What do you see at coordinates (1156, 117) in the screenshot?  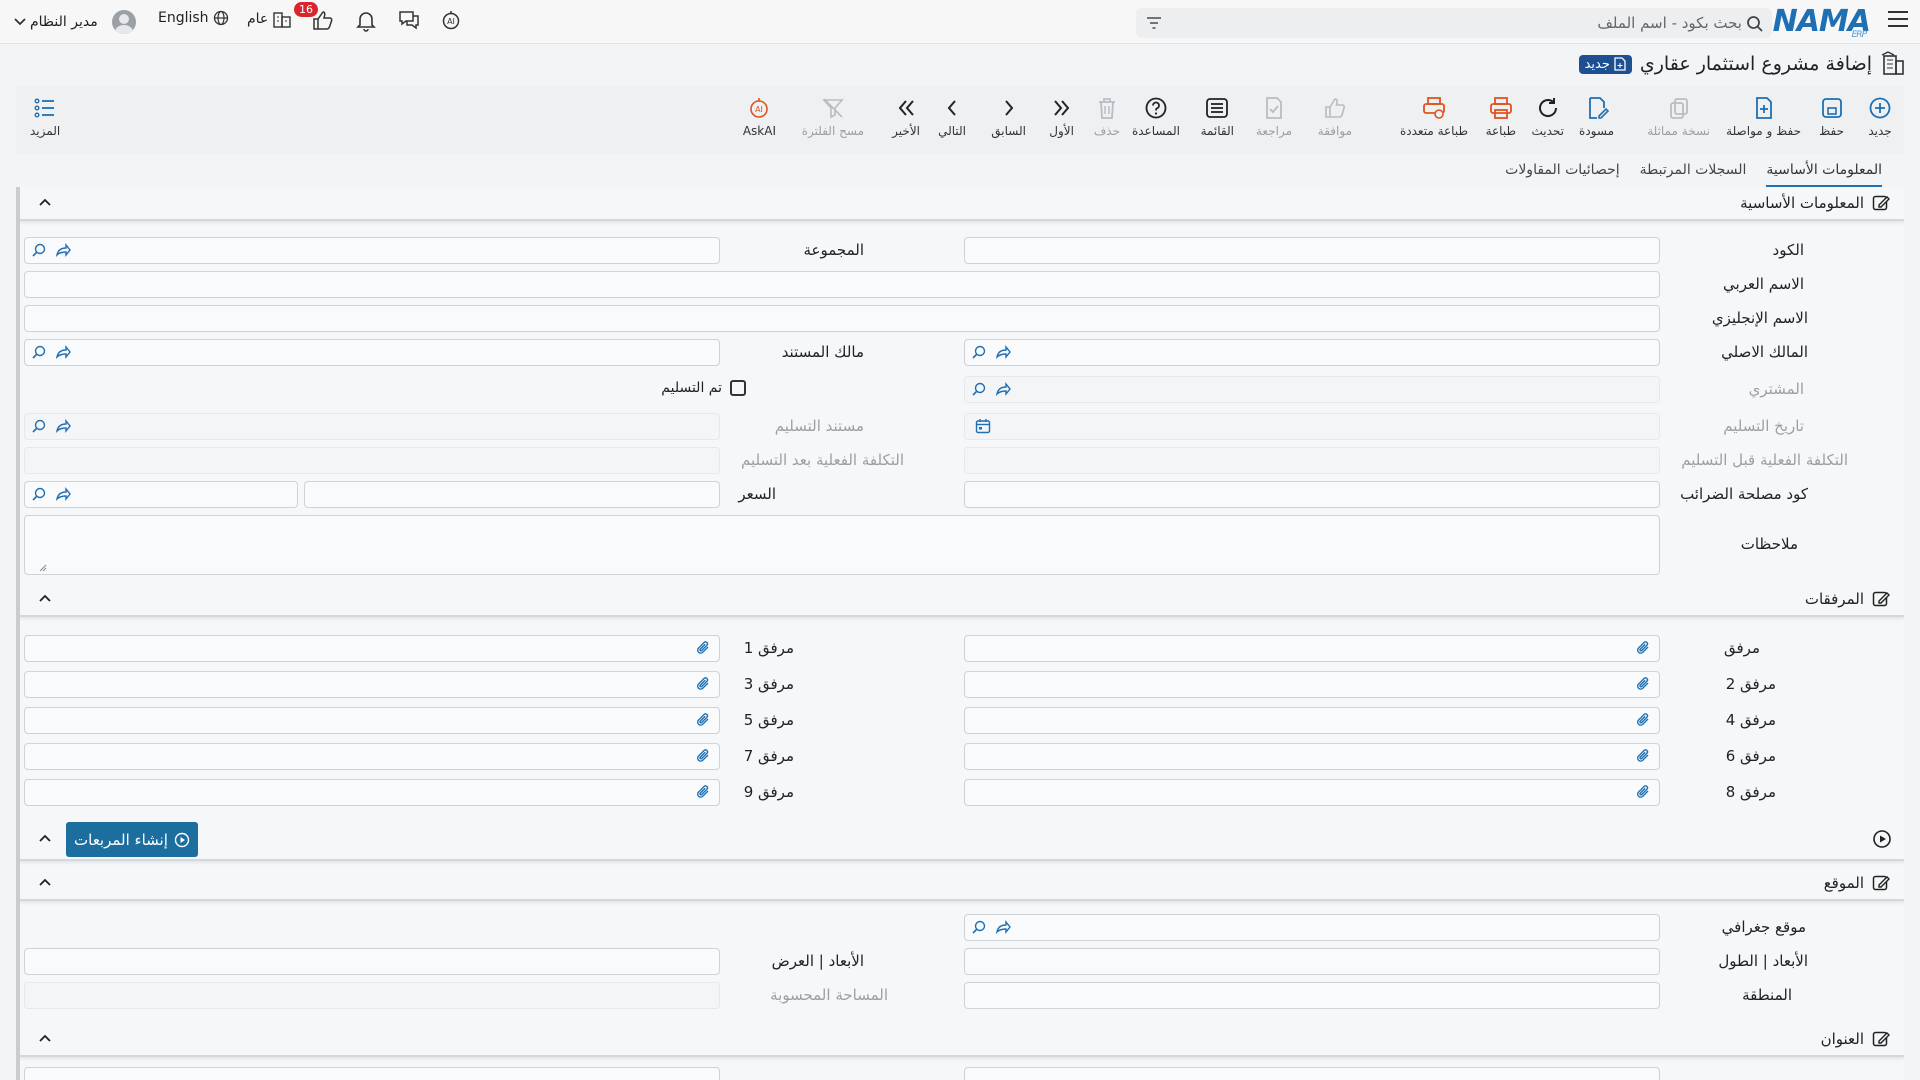 I see `help-button: المساعدة` at bounding box center [1156, 117].